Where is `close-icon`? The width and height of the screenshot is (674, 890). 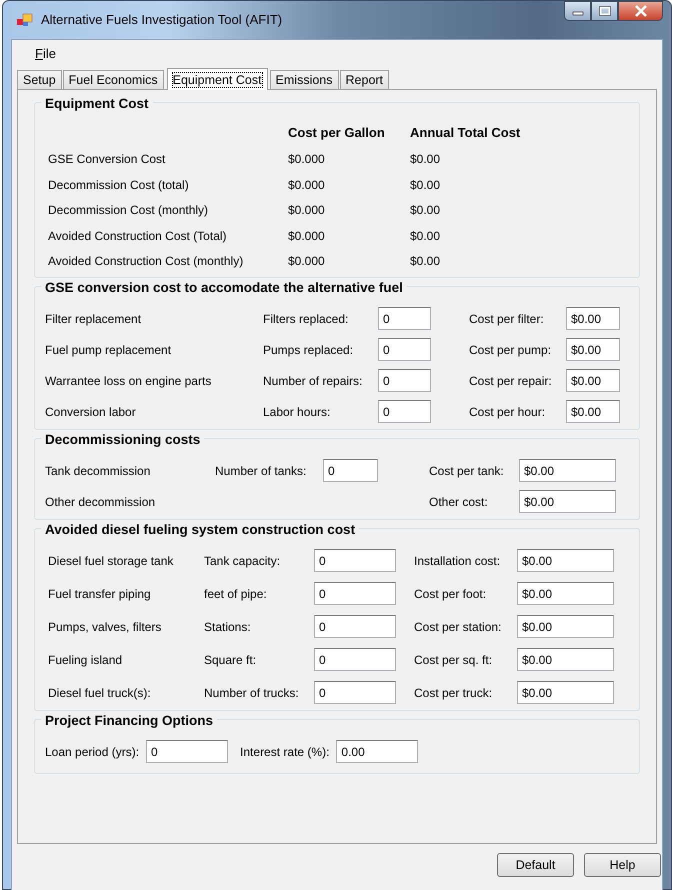 close-icon is located at coordinates (641, 11).